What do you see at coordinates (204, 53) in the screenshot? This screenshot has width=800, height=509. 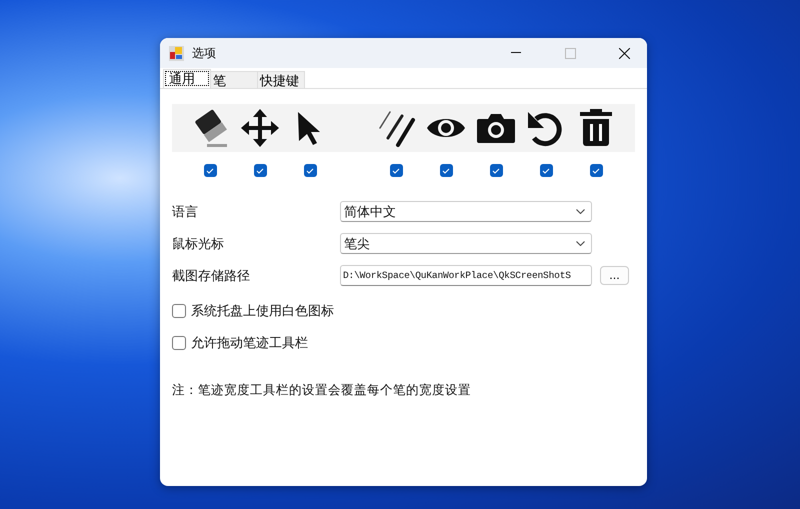 I see `window-title: 选项` at bounding box center [204, 53].